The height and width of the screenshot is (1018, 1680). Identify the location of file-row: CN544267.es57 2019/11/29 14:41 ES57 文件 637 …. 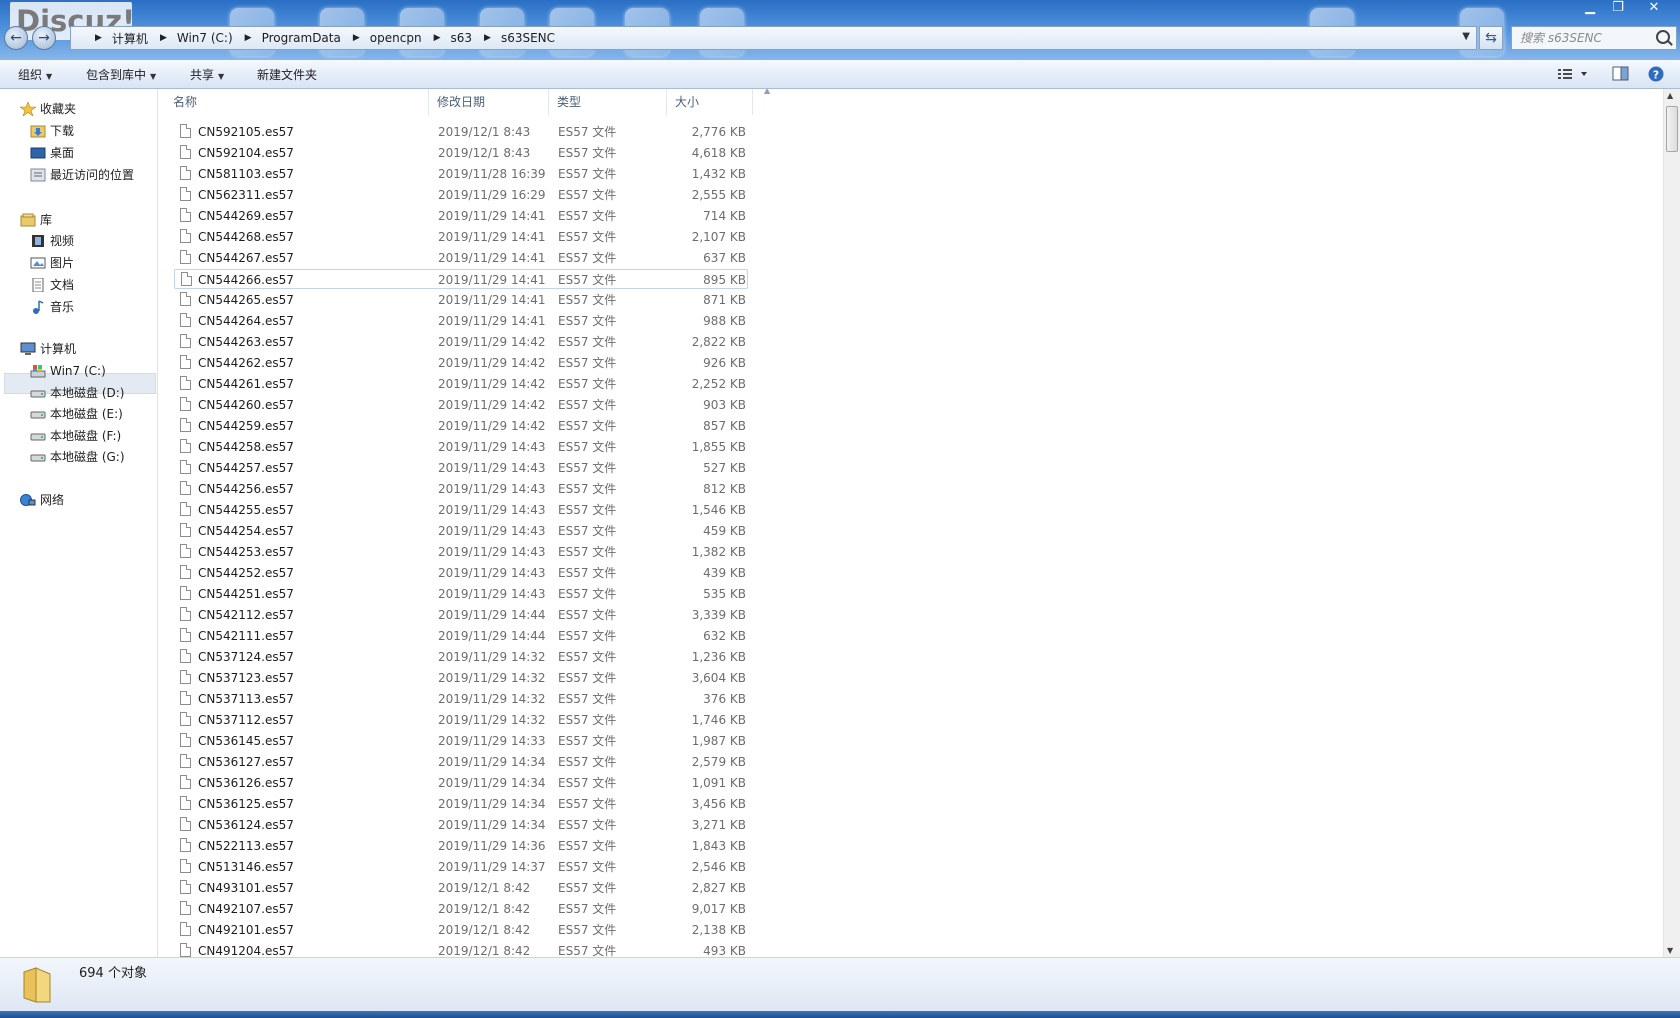
(461, 258).